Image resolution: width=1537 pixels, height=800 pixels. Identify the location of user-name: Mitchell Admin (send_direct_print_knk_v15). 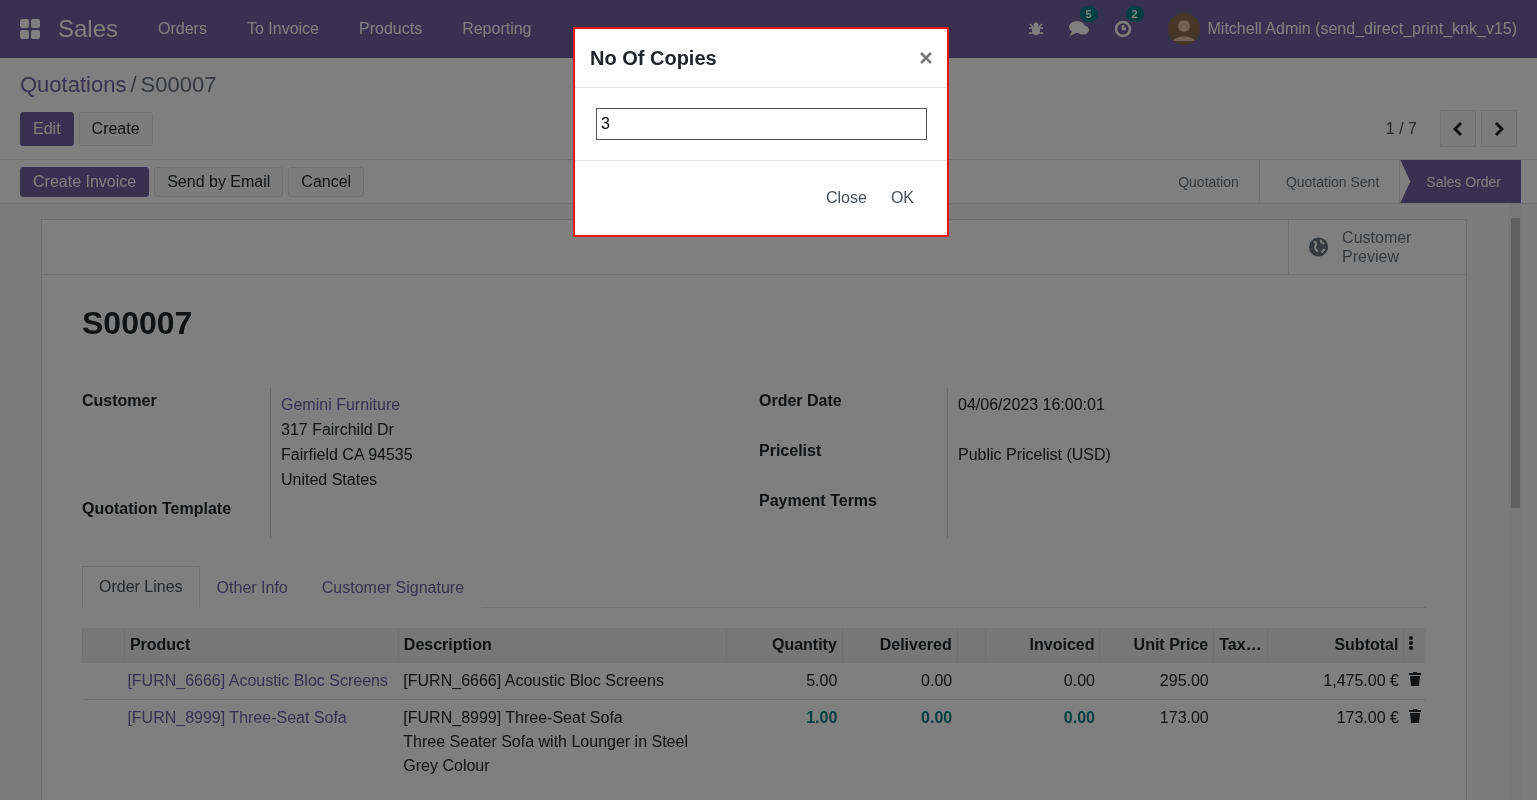
(1362, 29).